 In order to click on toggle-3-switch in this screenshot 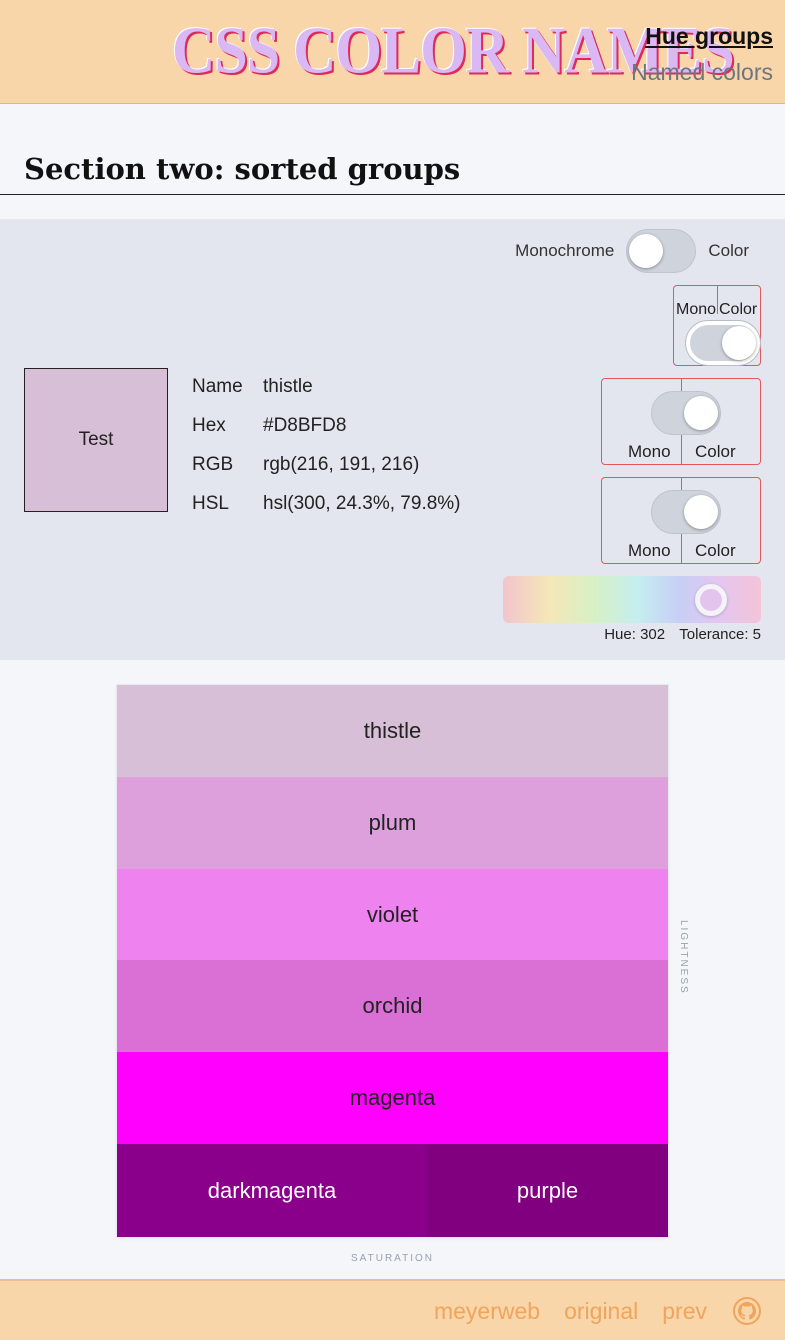, I will do `click(686, 413)`.